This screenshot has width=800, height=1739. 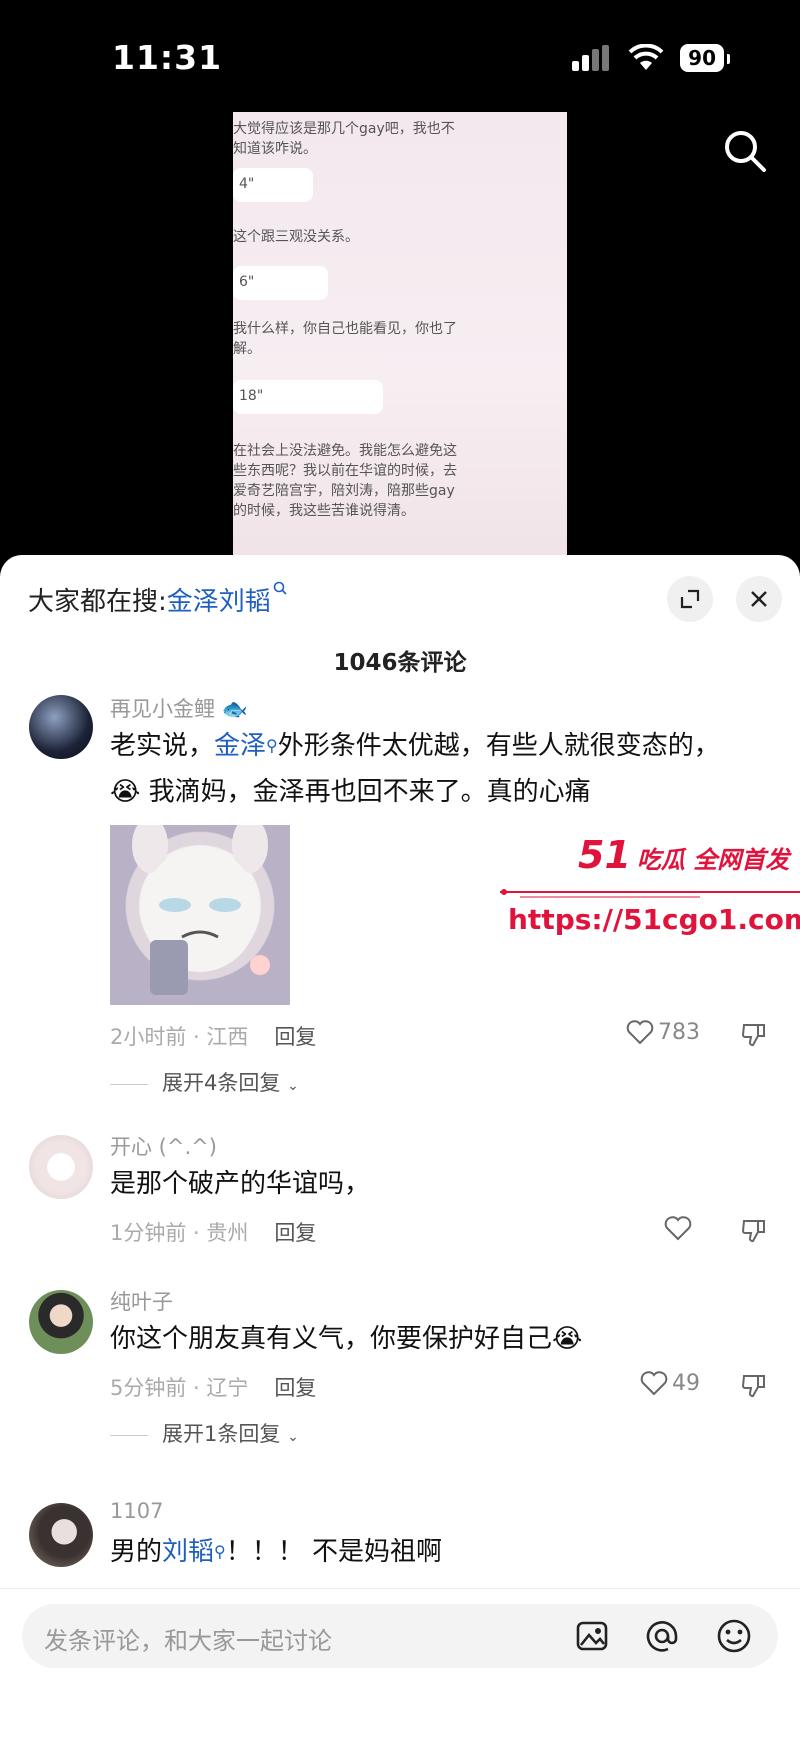 I want to click on watermark-brand: 51 吃瓜 全网首发, so click(x=684, y=855).